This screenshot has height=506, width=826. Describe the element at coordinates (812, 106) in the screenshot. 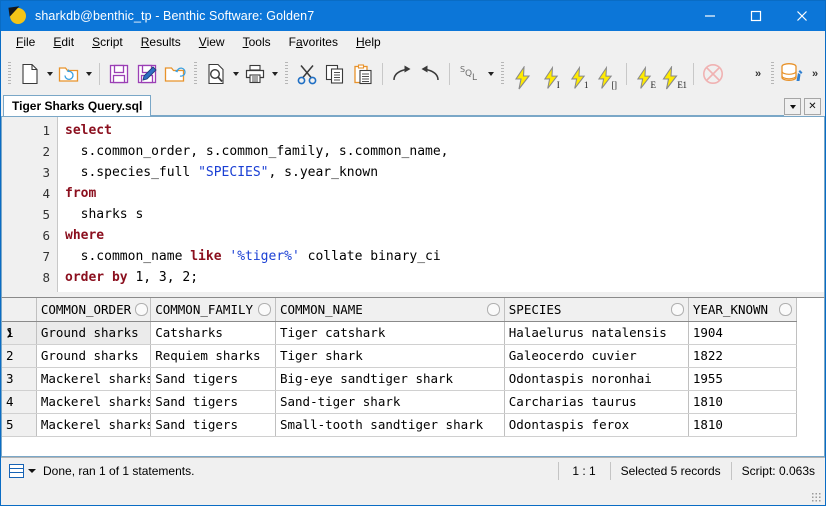

I see `tab-close-icon: ✕` at that location.